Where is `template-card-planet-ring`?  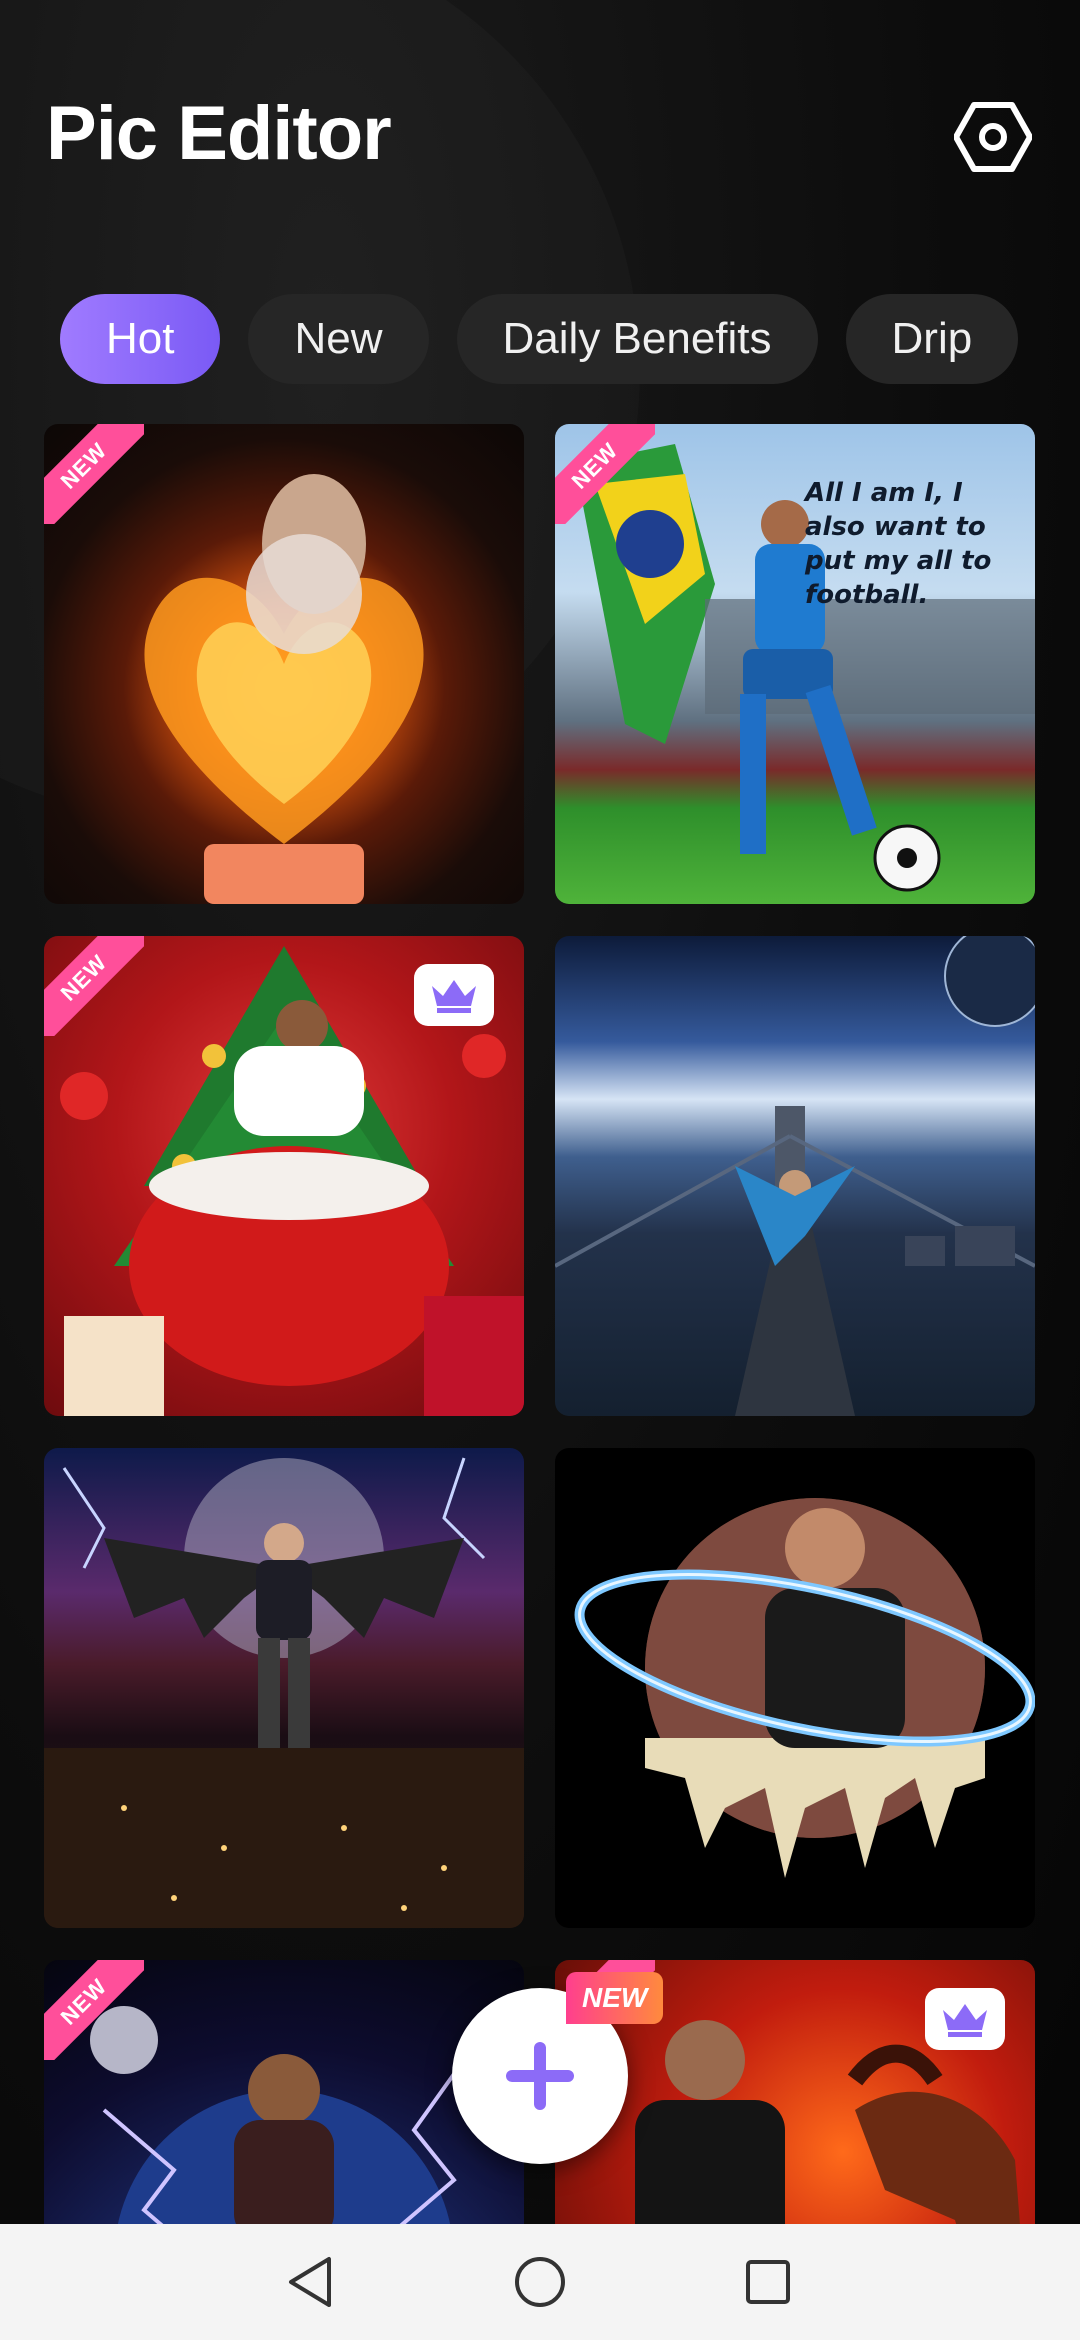
template-card-planet-ring is located at coordinates (795, 1688).